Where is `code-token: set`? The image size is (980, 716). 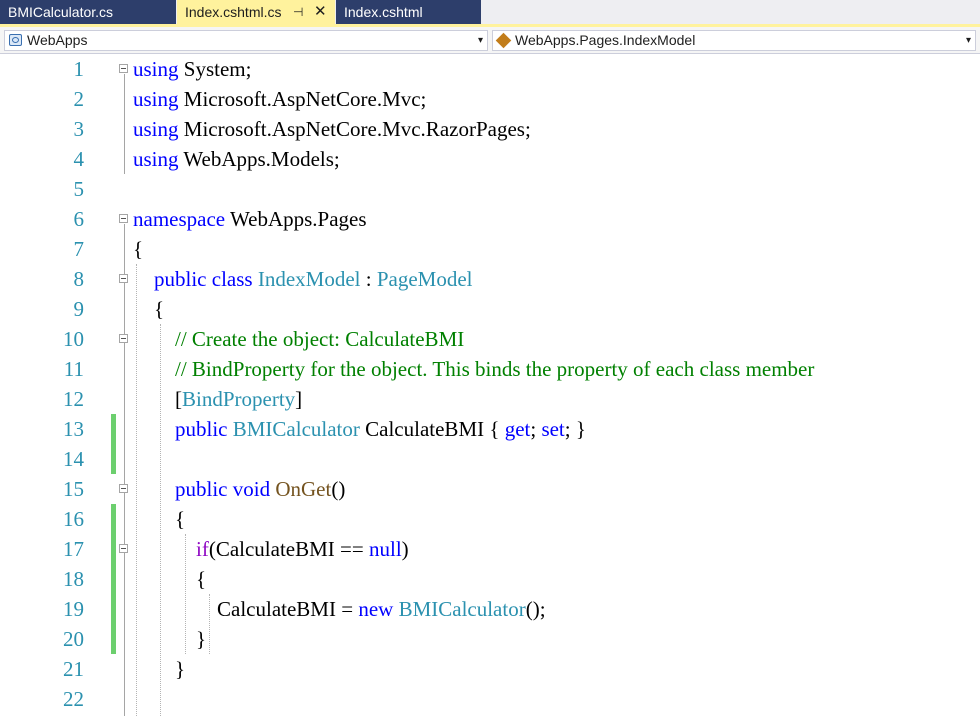
code-token: set is located at coordinates (553, 429).